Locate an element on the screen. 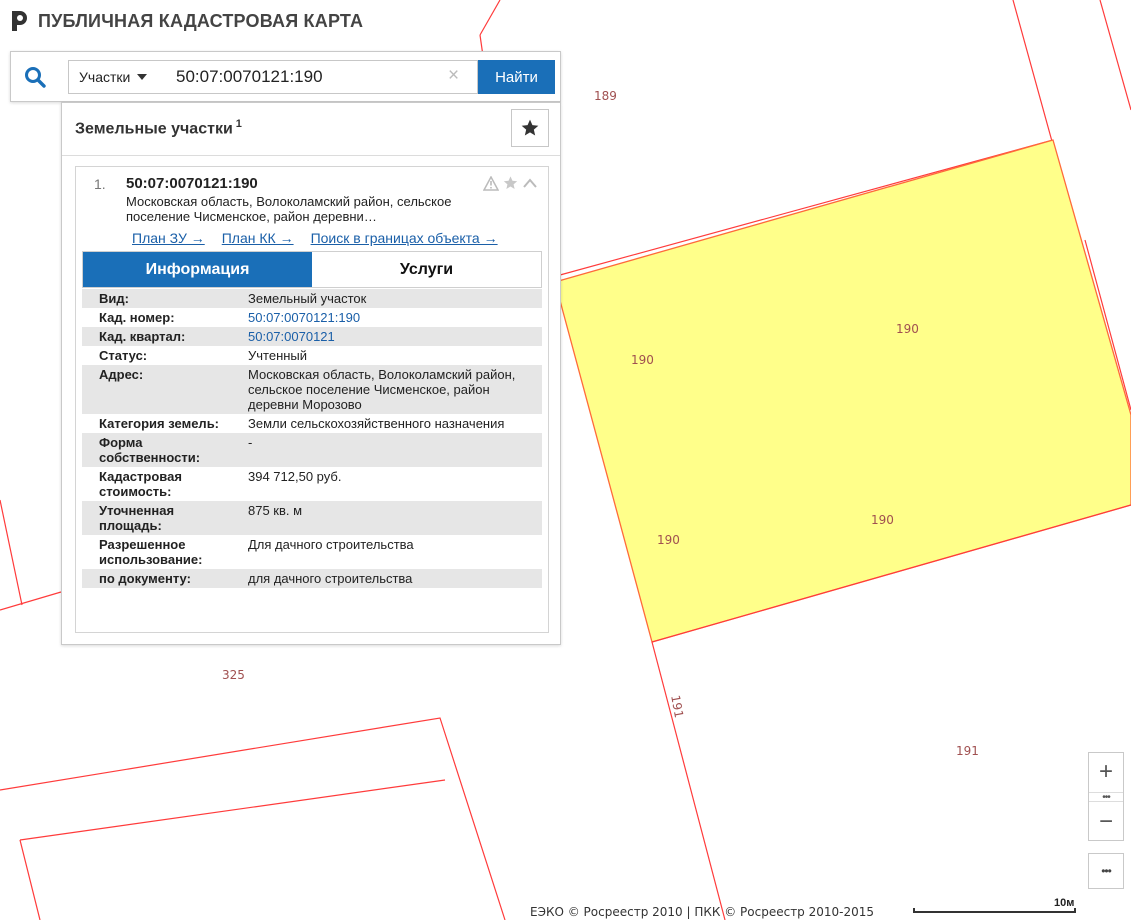 The height and width of the screenshot is (920, 1131). info-value: - is located at coordinates (387, 450).